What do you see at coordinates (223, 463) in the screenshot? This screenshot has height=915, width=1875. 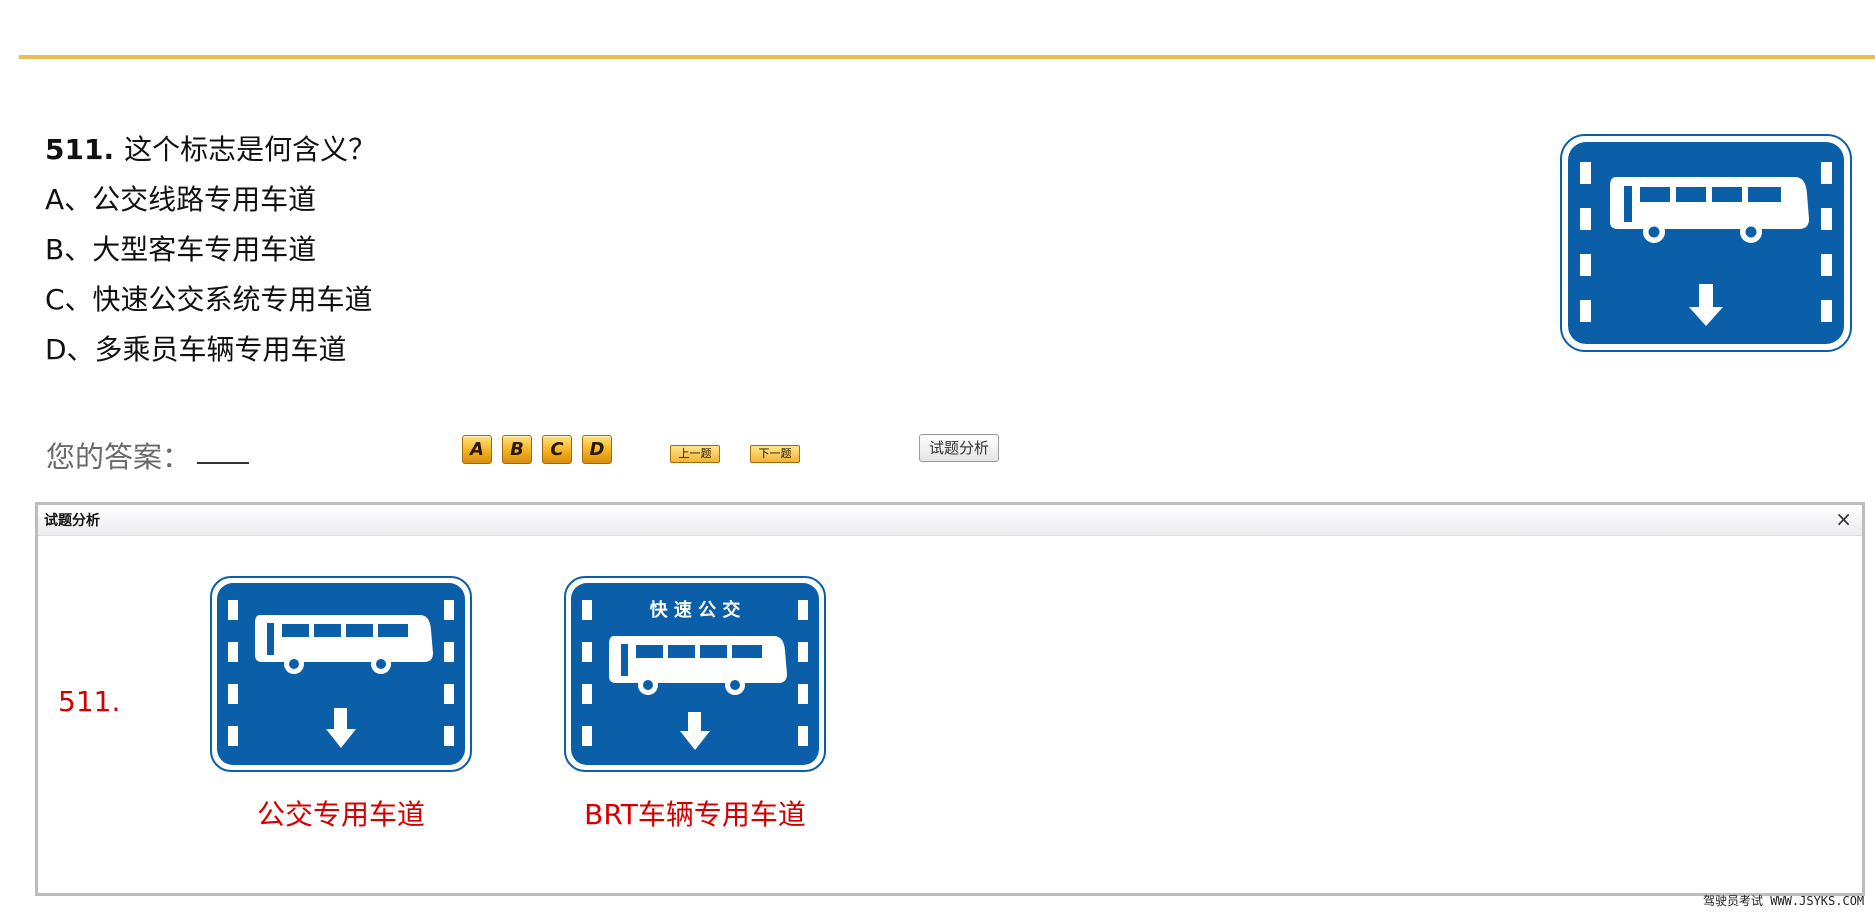 I see `your-answer-value` at bounding box center [223, 463].